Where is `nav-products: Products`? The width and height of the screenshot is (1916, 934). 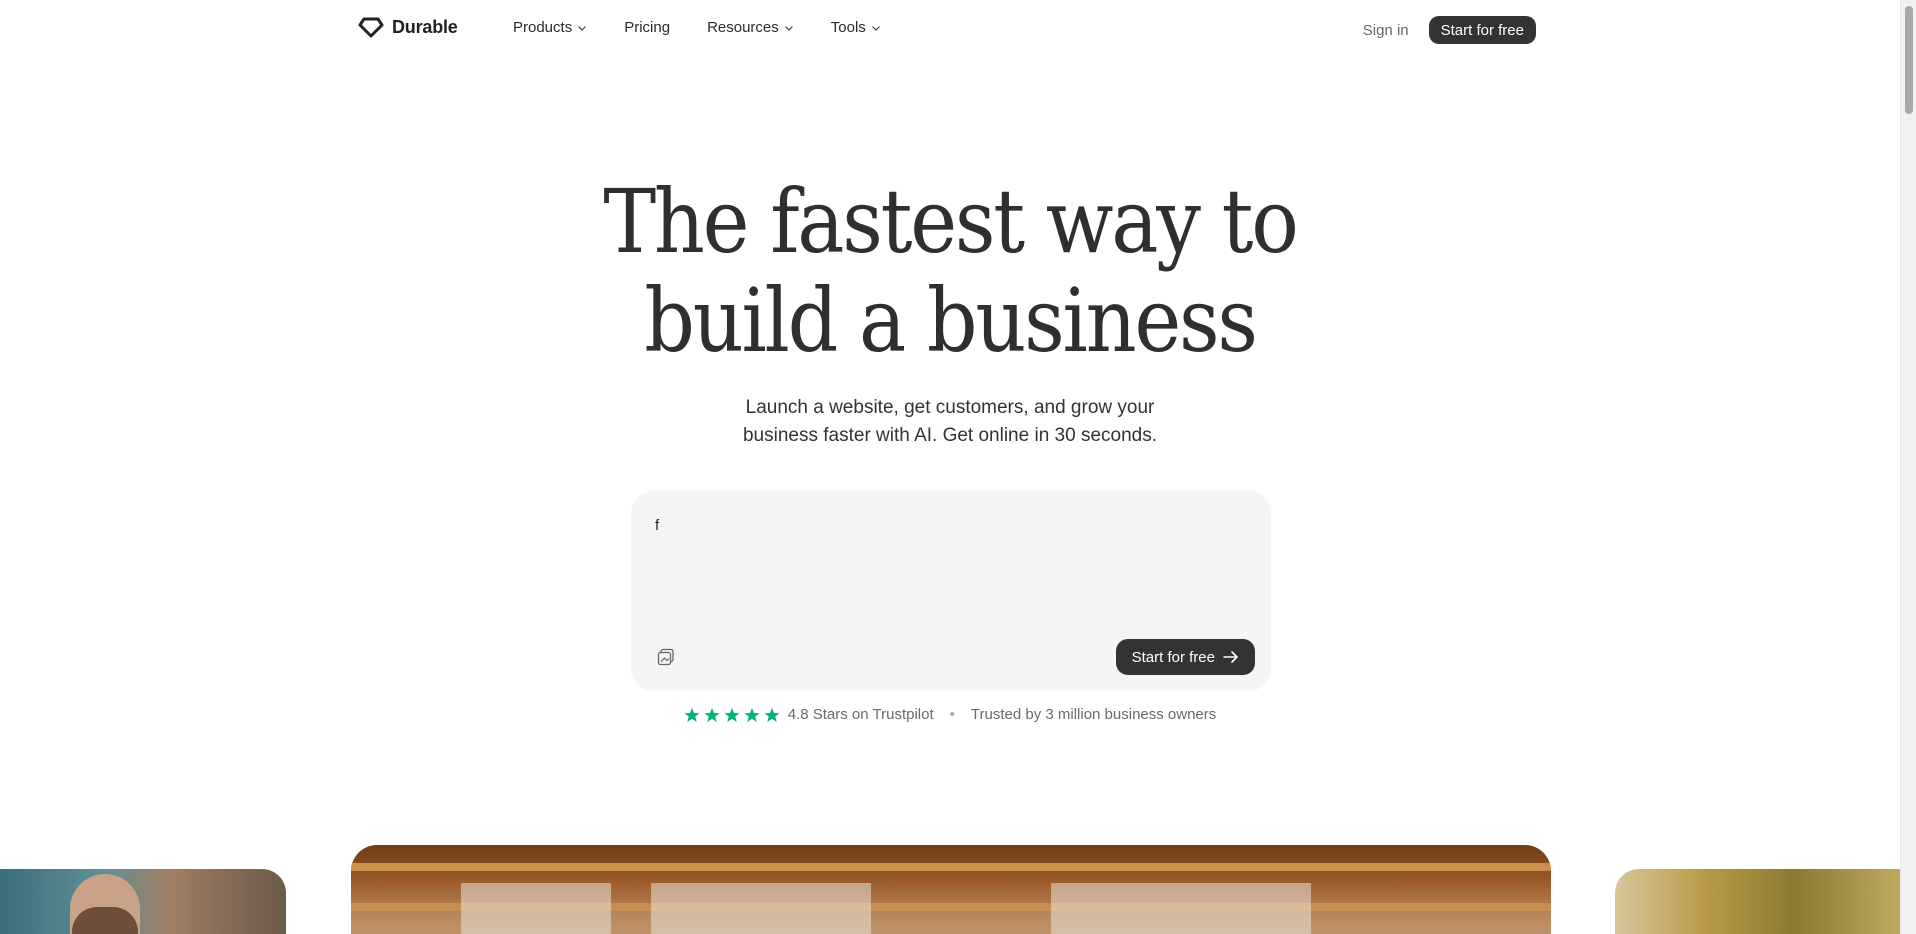 nav-products: Products is located at coordinates (550, 27).